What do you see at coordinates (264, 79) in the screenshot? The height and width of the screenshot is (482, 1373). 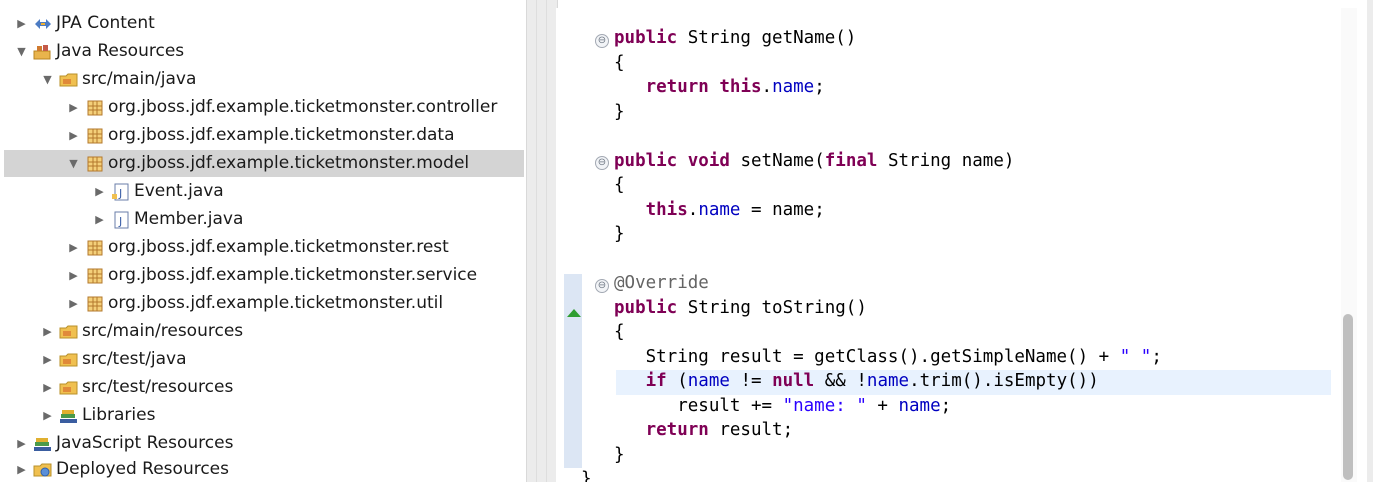 I see `tree-item-src-main-java: ▼ src/main/java` at bounding box center [264, 79].